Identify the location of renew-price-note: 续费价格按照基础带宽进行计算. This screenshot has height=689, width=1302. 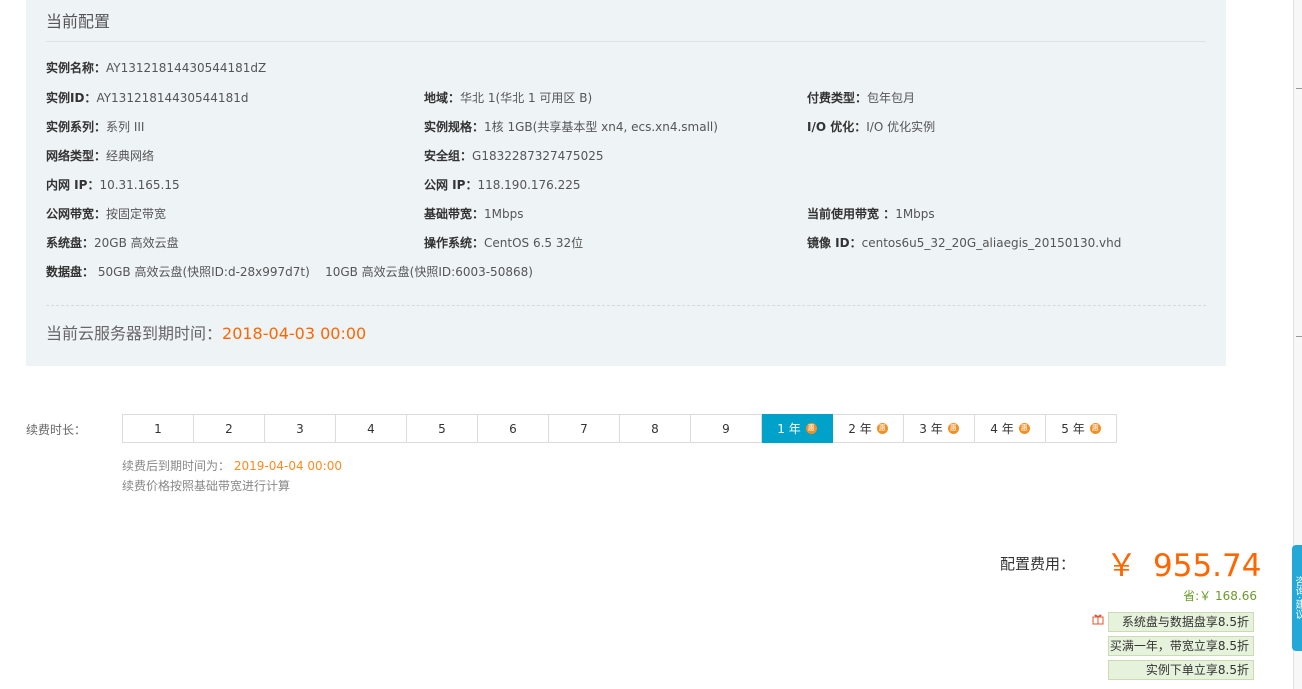
(206, 486).